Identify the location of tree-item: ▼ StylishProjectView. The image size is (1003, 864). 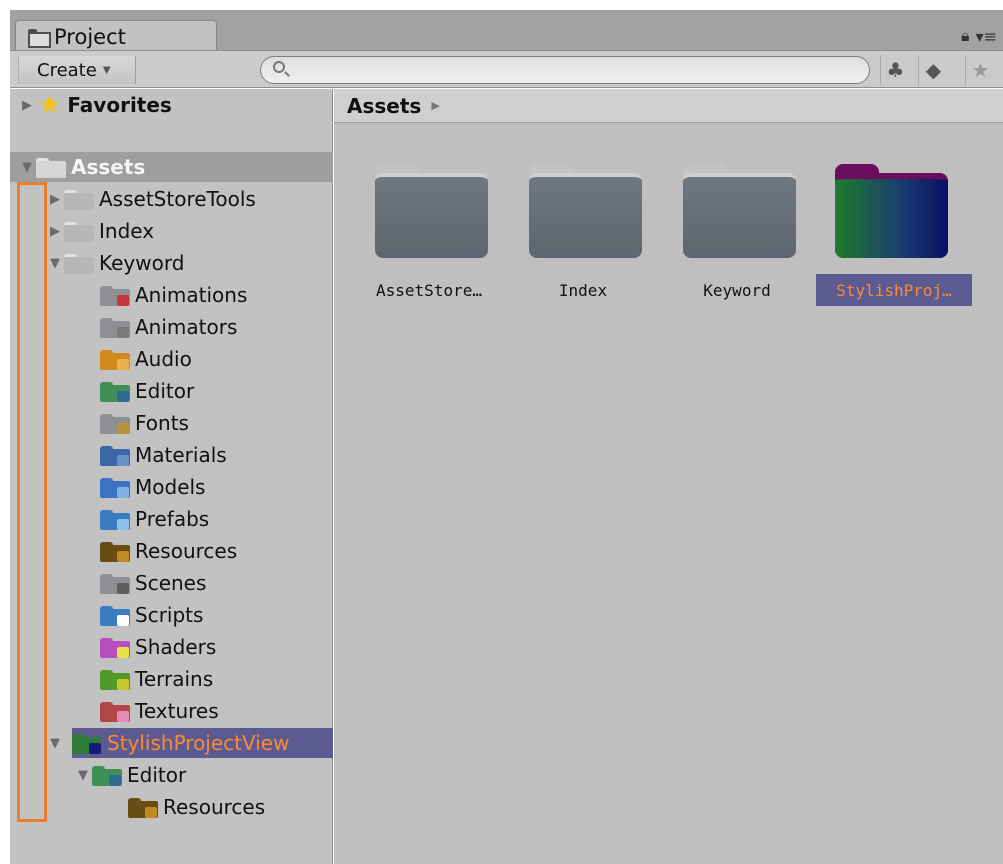
(191, 743).